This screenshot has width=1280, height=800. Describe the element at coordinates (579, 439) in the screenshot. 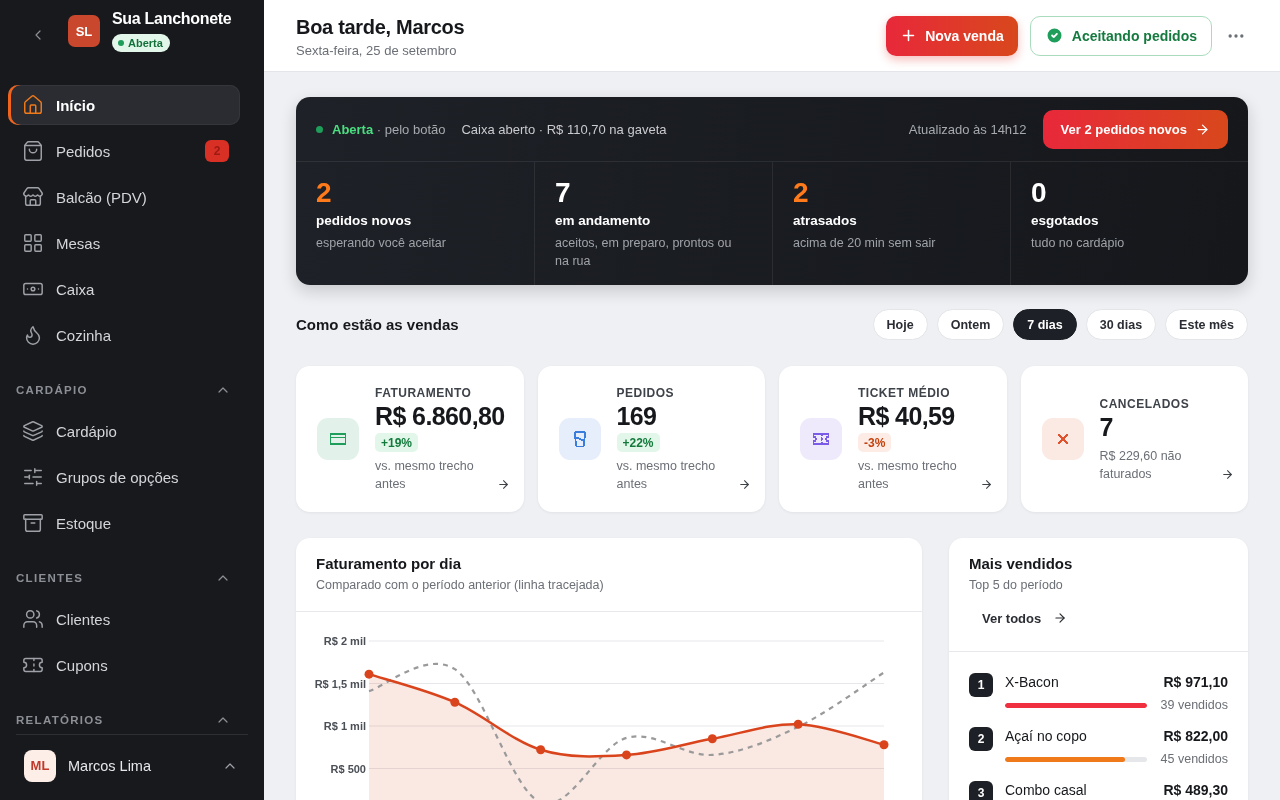

I see `cup-icon` at that location.